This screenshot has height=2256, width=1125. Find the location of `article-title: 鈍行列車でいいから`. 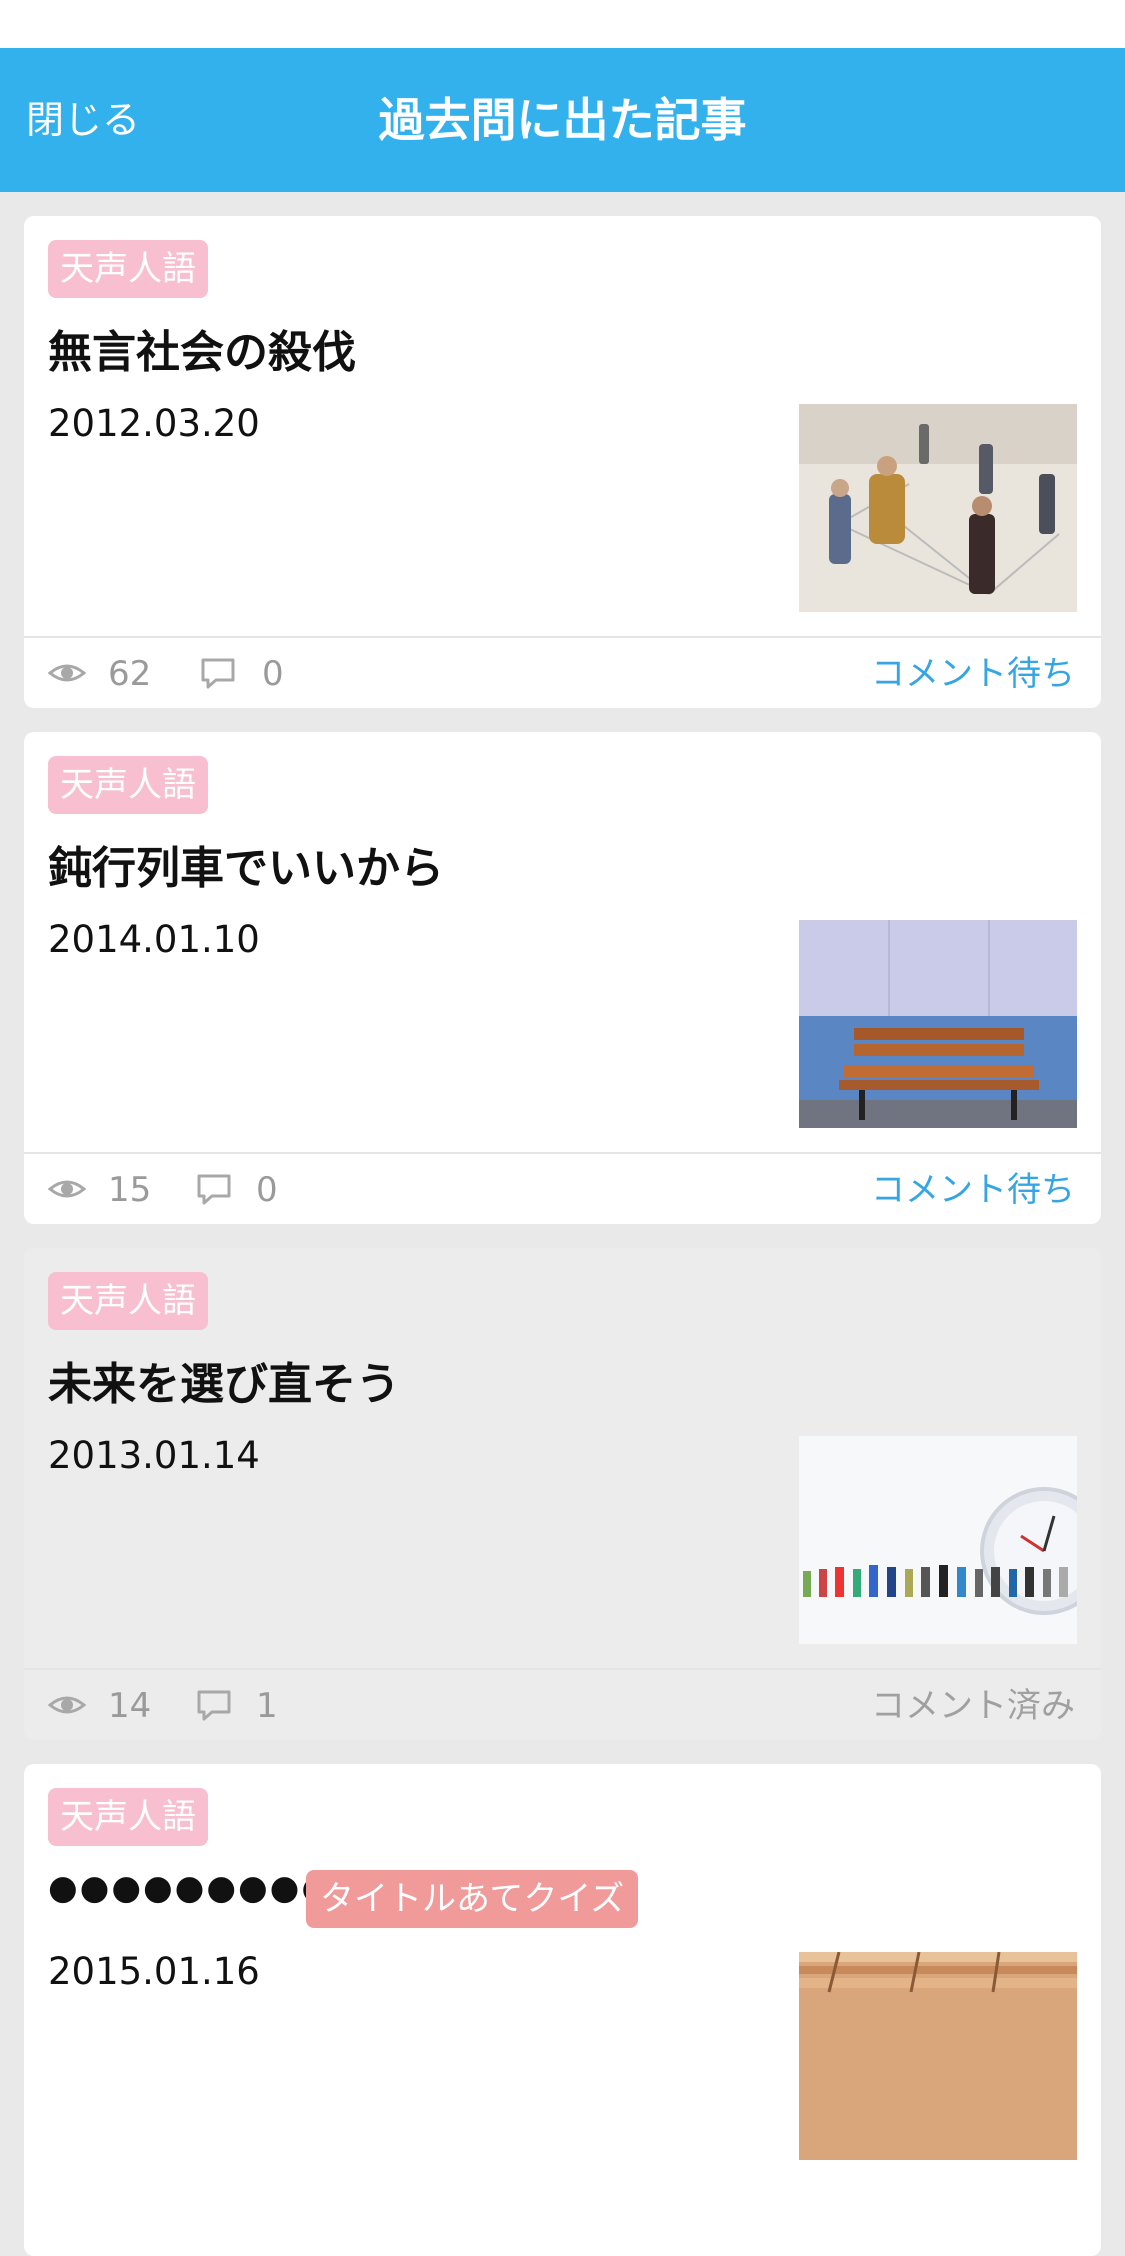

article-title: 鈍行列車でいいから is located at coordinates (246, 868).